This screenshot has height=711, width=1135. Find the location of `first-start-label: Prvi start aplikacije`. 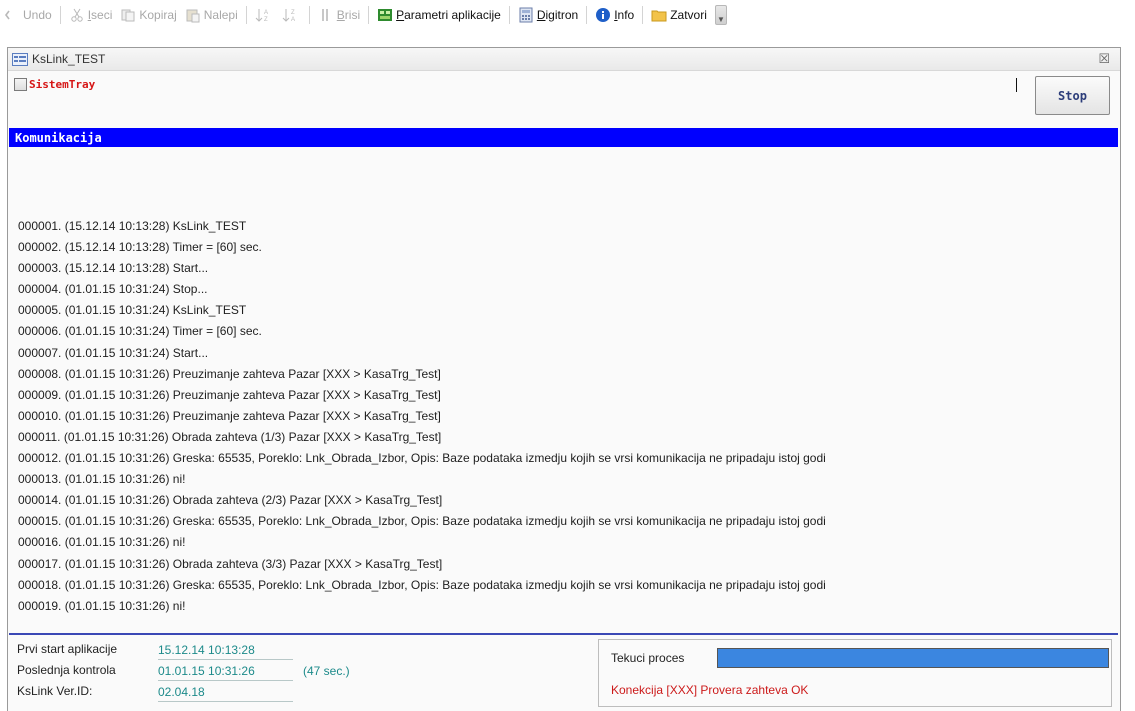

first-start-label: Prvi start aplikacije is located at coordinates (67, 649).